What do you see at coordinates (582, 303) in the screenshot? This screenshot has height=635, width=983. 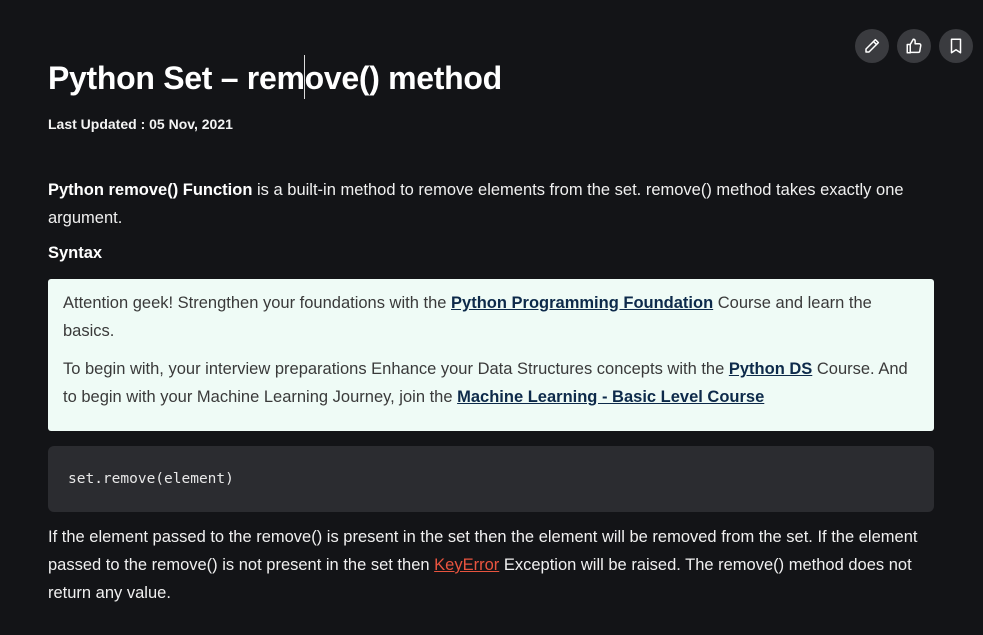 I see `python-foundation-link: Python Programming Foundation` at bounding box center [582, 303].